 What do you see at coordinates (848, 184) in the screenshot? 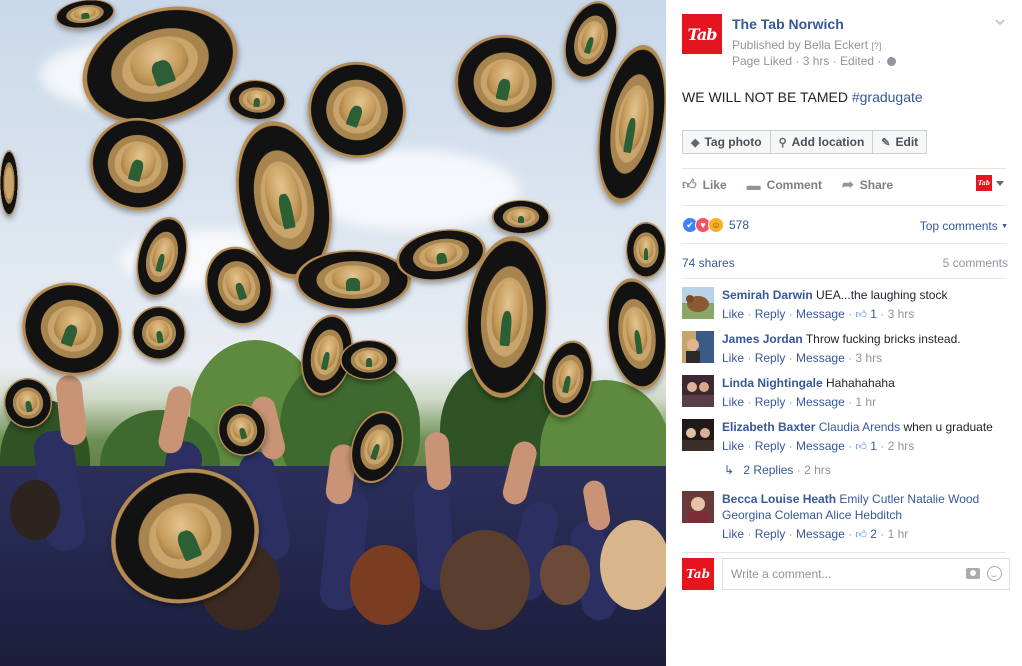
I see `share-arrow-icon: ➦` at bounding box center [848, 184].